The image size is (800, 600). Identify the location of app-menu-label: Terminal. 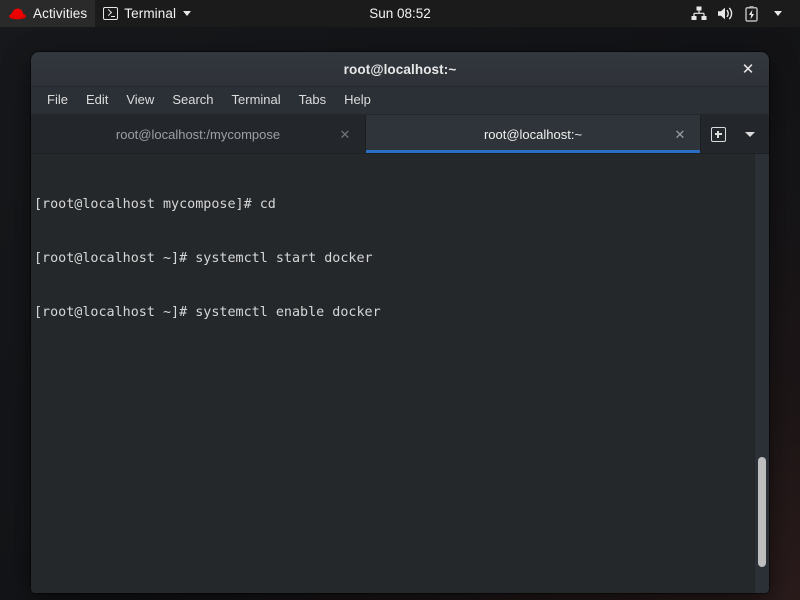
(150, 13).